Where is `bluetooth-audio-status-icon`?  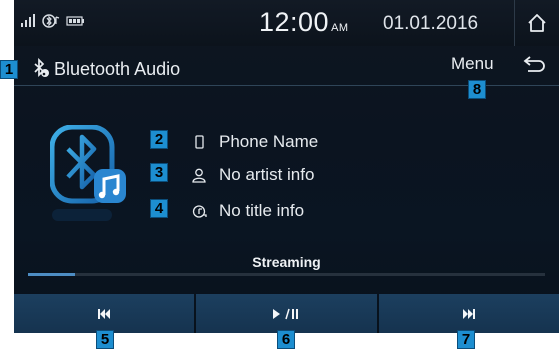
bluetooth-audio-status-icon is located at coordinates (51, 21).